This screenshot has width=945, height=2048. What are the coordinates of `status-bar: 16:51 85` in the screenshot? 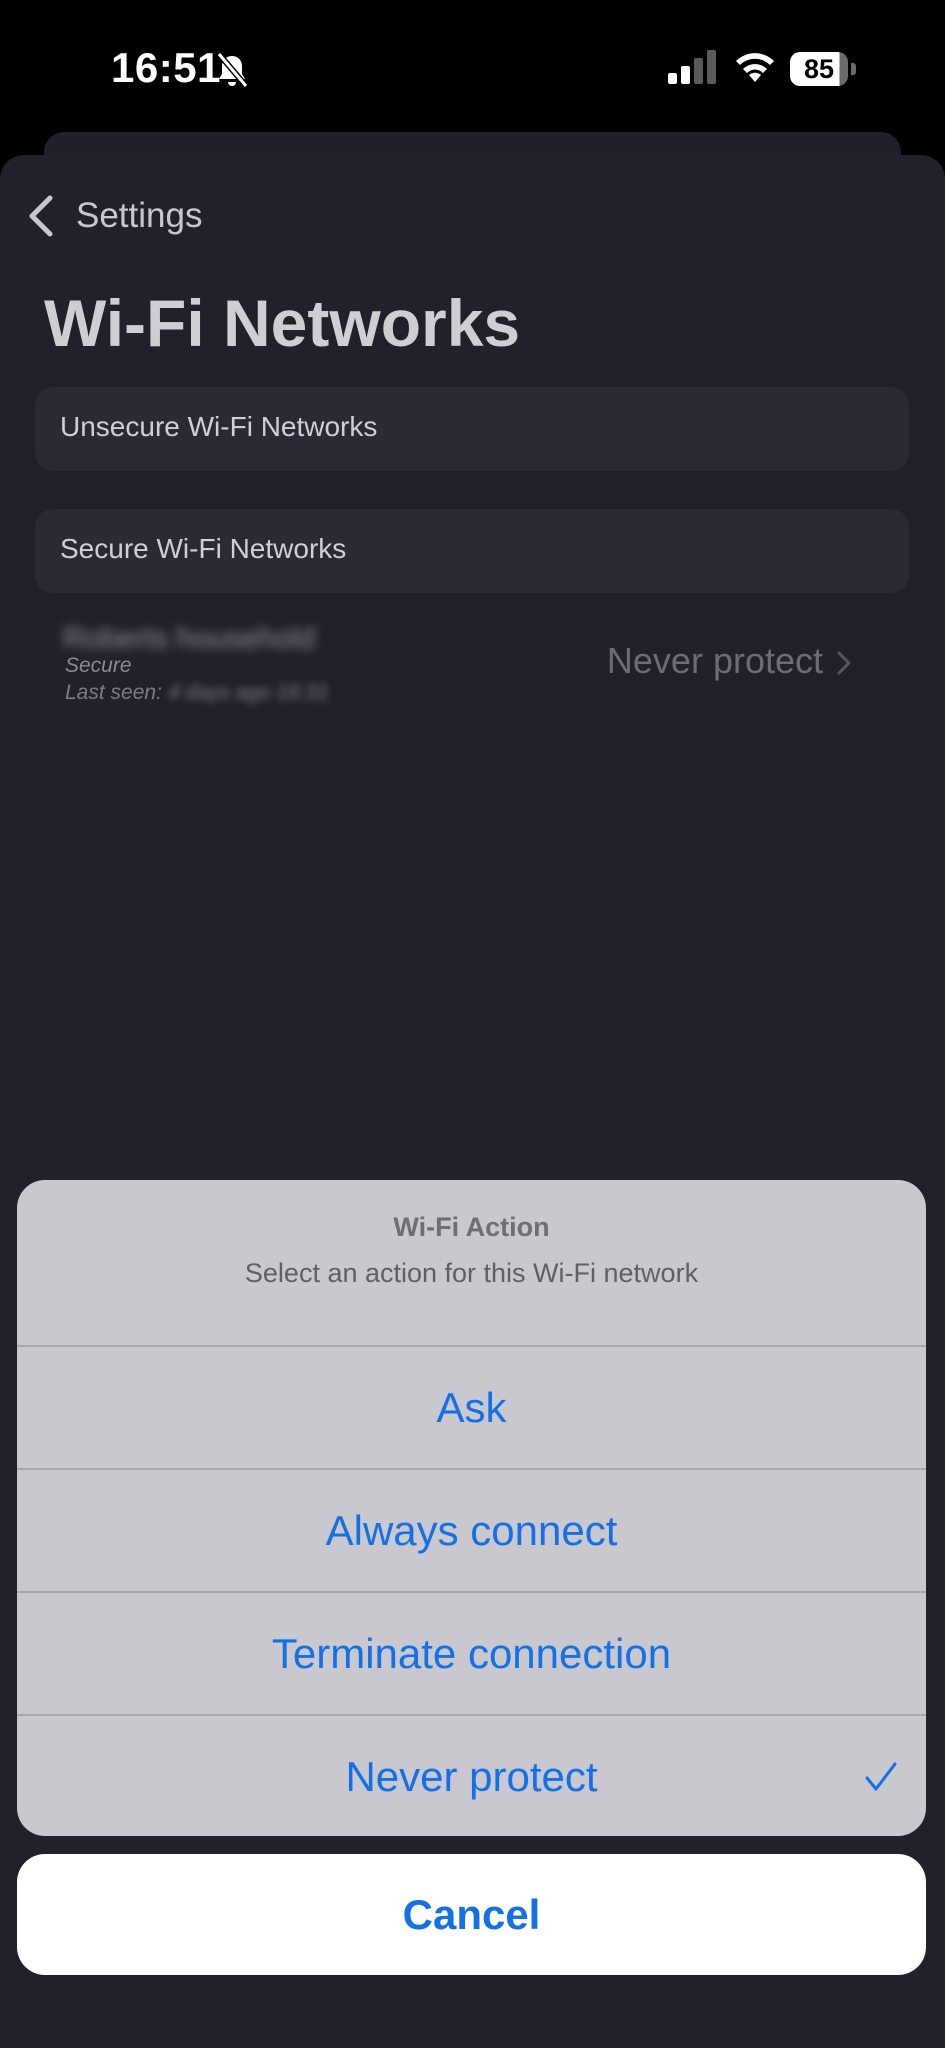 It's located at (472, 65).